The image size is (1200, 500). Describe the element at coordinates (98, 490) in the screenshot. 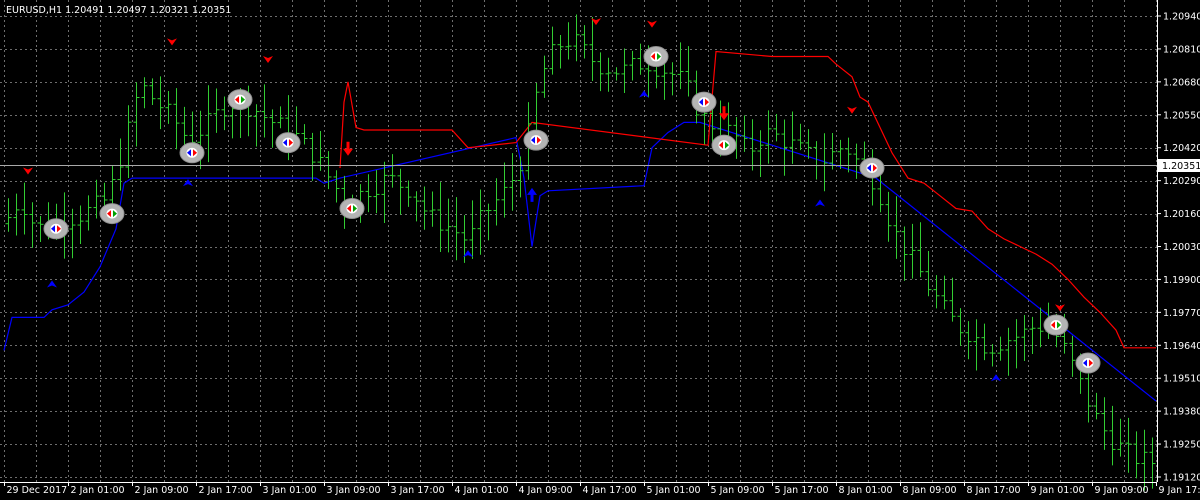

I see `time-tick-label: 2 Jan 01:00` at that location.